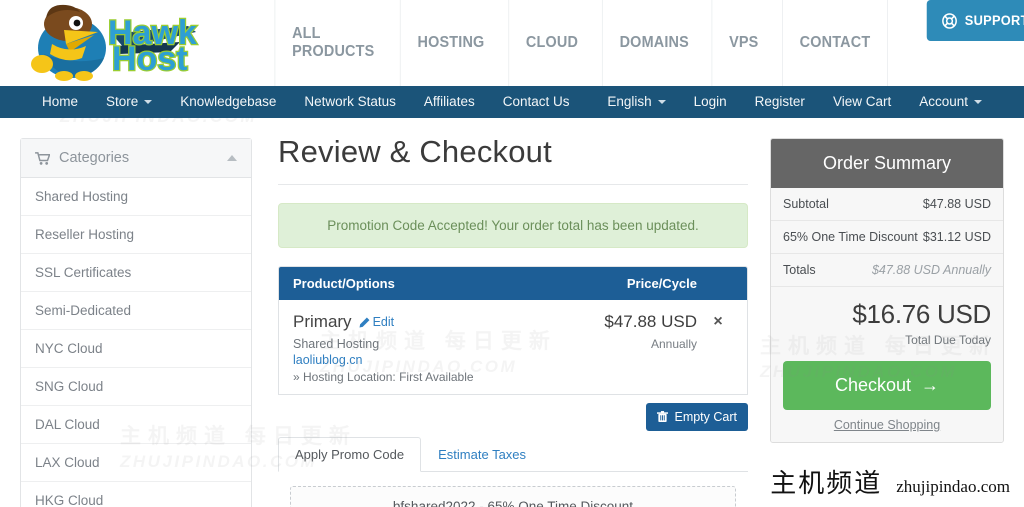 The height and width of the screenshot is (507, 1024). Describe the element at coordinates (136, 387) in the screenshot. I see `sidebar-item-sng-cloud: SNG Cloud` at that location.